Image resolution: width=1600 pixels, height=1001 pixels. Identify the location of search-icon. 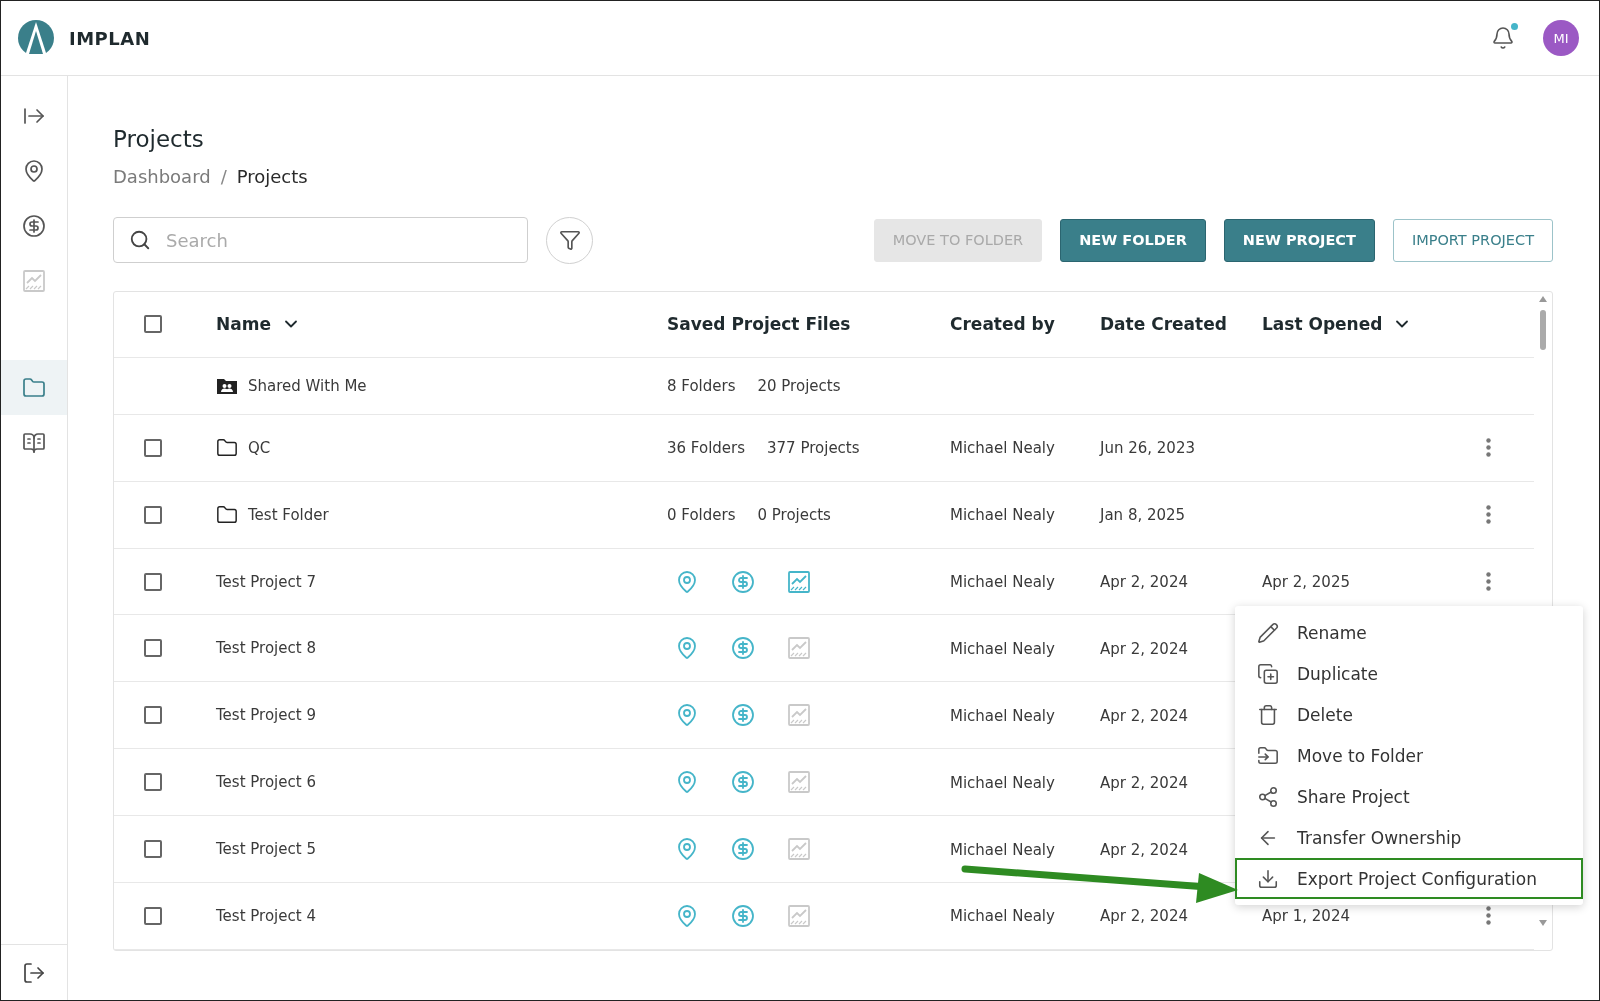
(140, 240).